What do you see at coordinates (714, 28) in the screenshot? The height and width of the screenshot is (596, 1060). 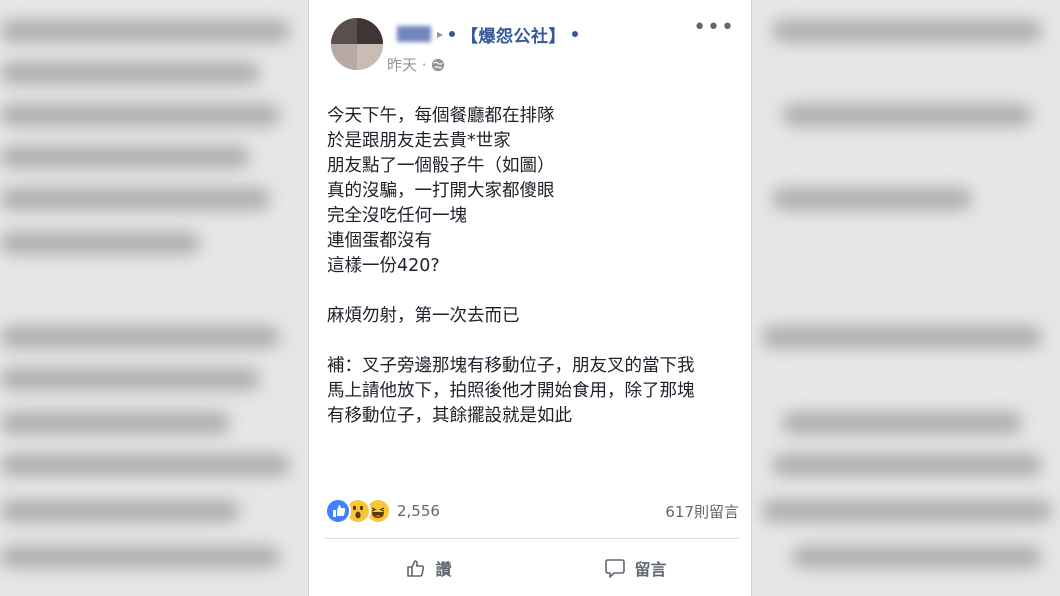 I see `more-icon: •••` at bounding box center [714, 28].